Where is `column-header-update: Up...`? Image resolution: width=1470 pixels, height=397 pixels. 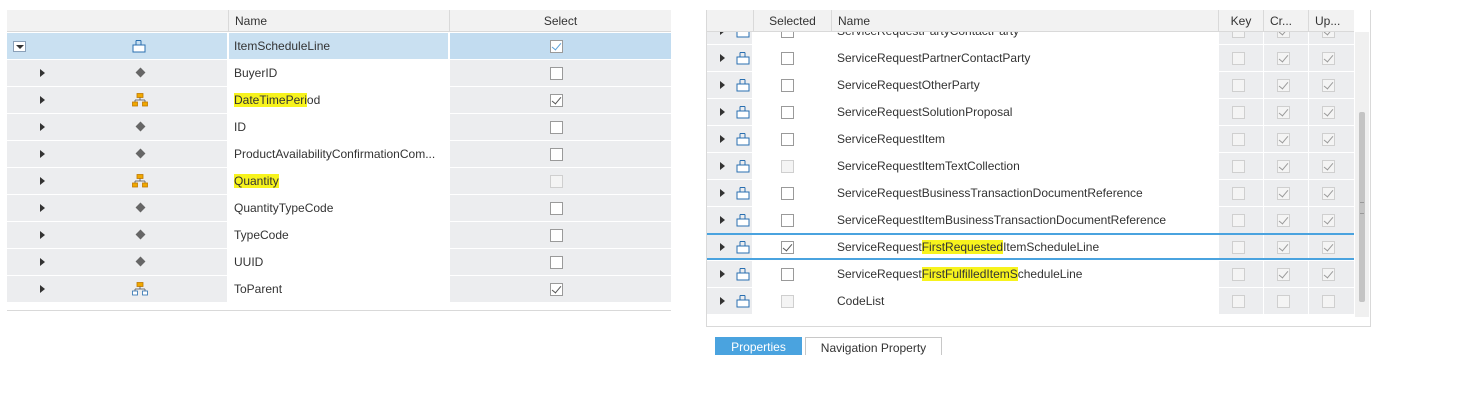
column-header-update: Up... is located at coordinates (1331, 21).